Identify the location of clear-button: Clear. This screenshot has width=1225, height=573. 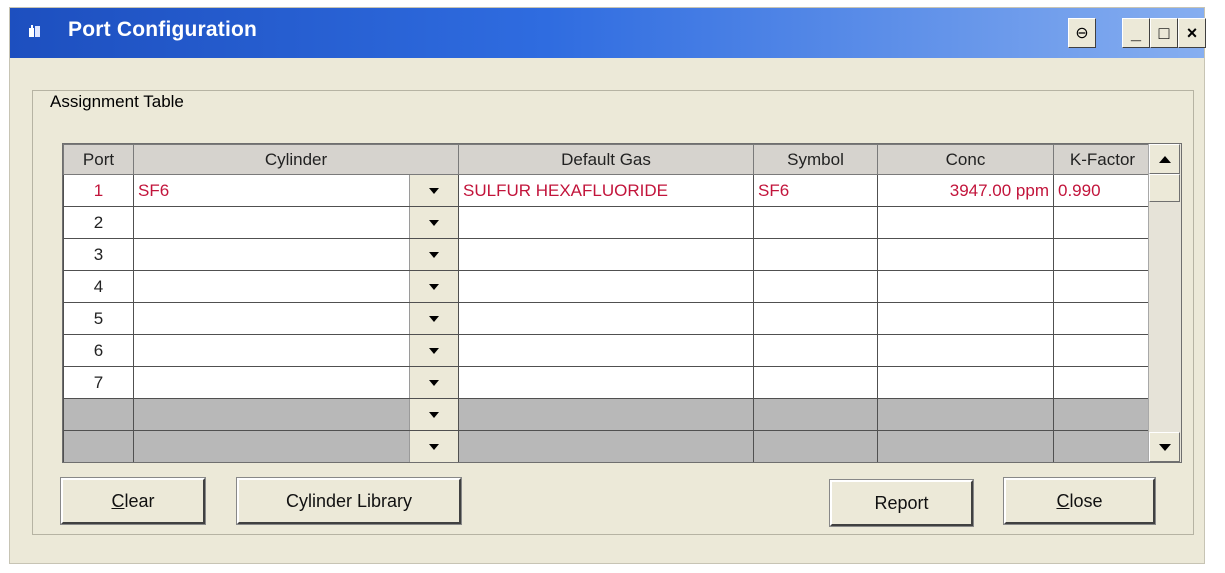
(133, 501).